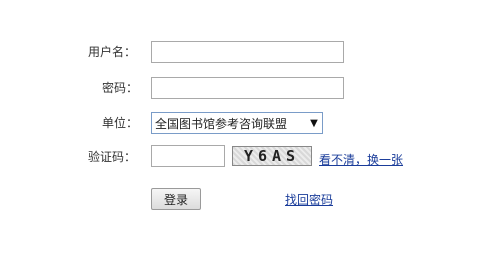 The image size is (489, 258). What do you see at coordinates (176, 199) in the screenshot?
I see `login-button: 登录` at bounding box center [176, 199].